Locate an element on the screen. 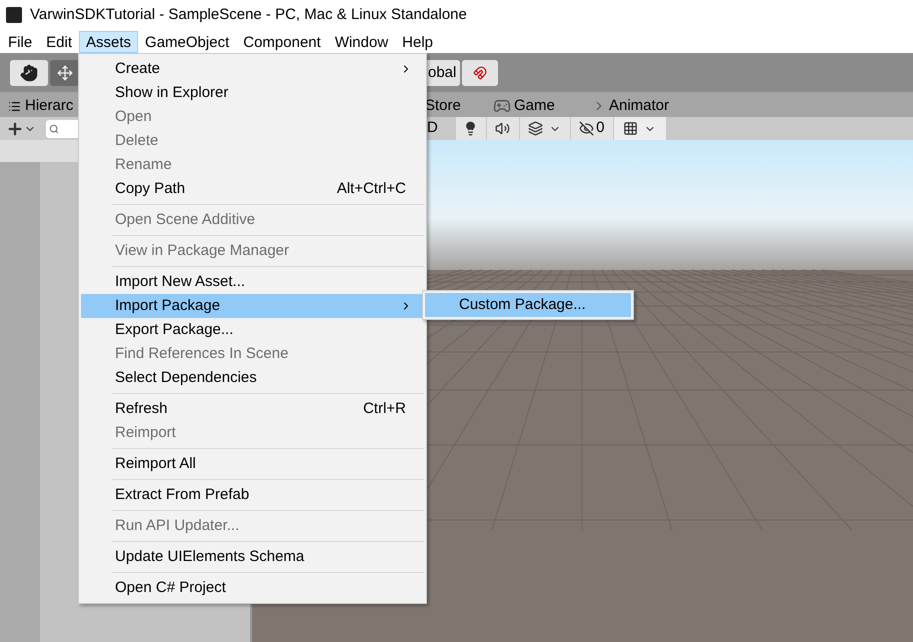 This screenshot has height=642, width=913. lighting-button is located at coordinates (471, 128).